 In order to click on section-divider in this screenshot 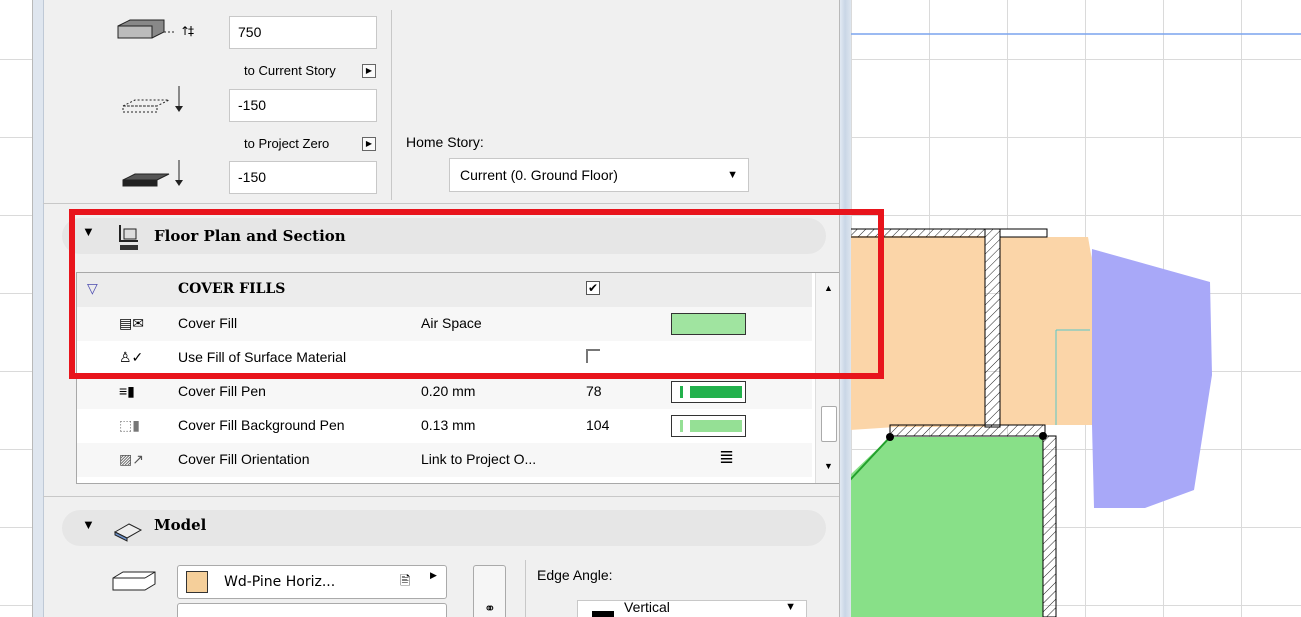, I will do `click(441, 203)`.